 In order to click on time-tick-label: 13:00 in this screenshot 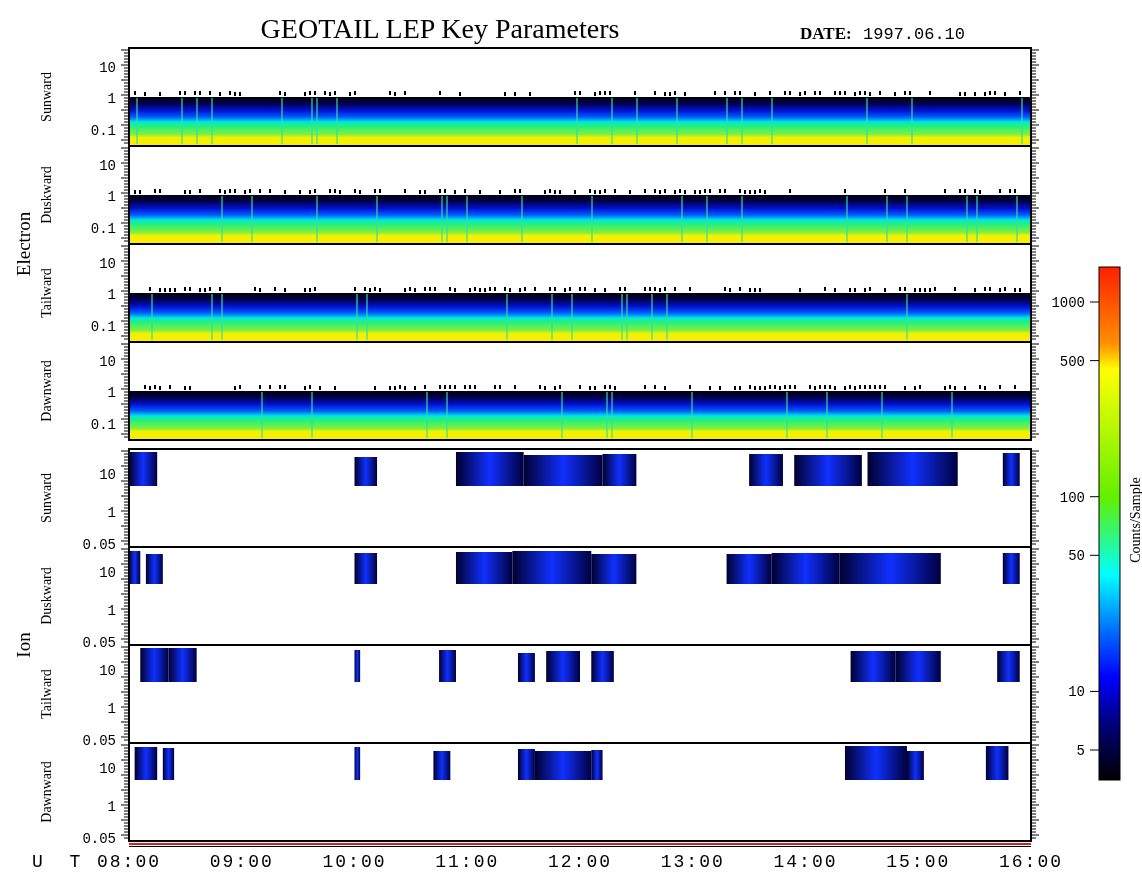, I will do `click(692, 862)`.